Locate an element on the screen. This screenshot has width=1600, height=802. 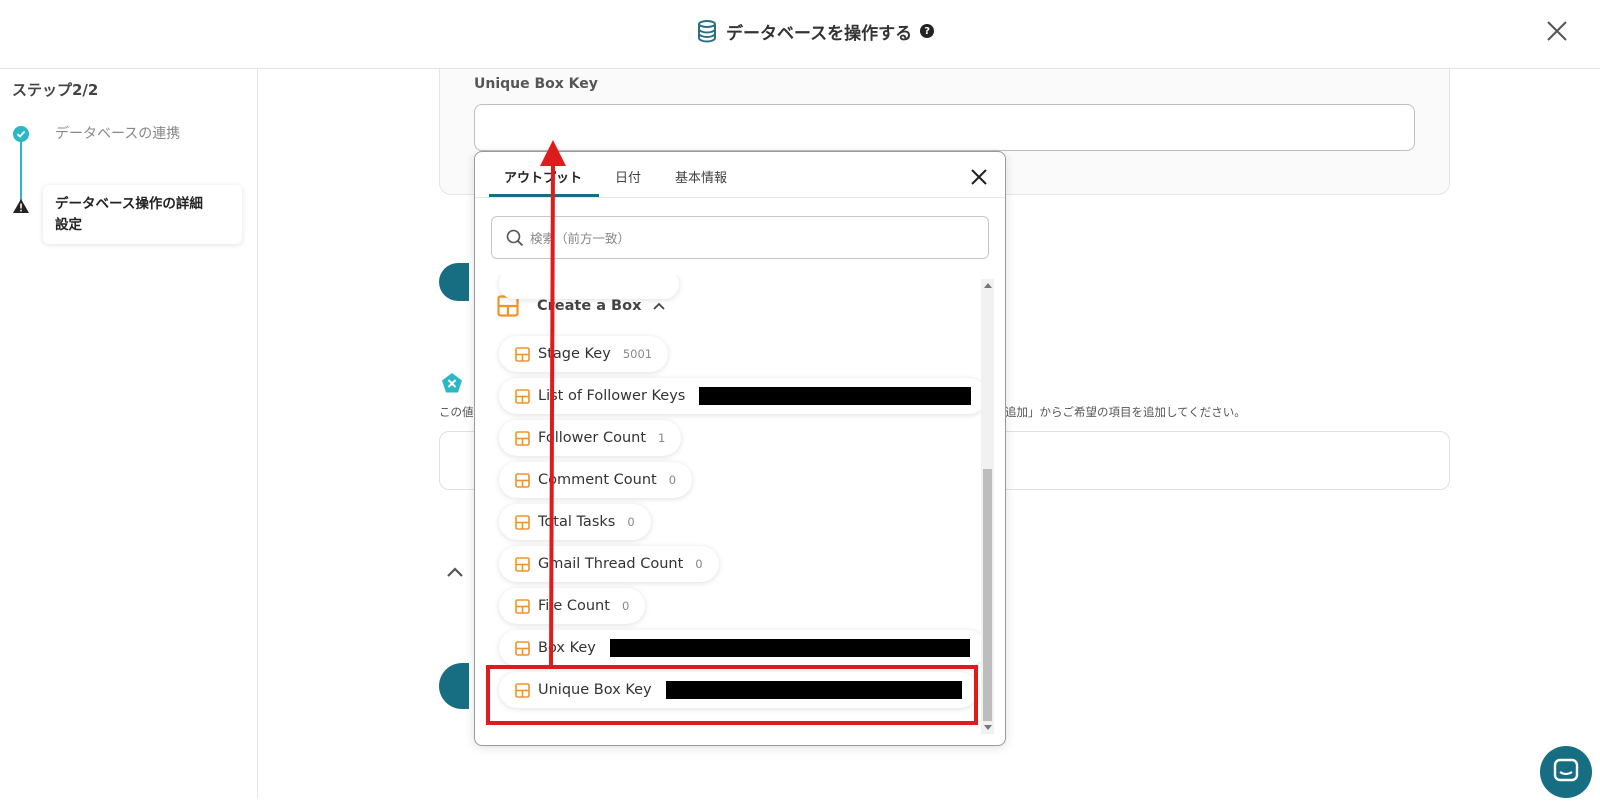
item-label: Follower Count is located at coordinates (592, 438).